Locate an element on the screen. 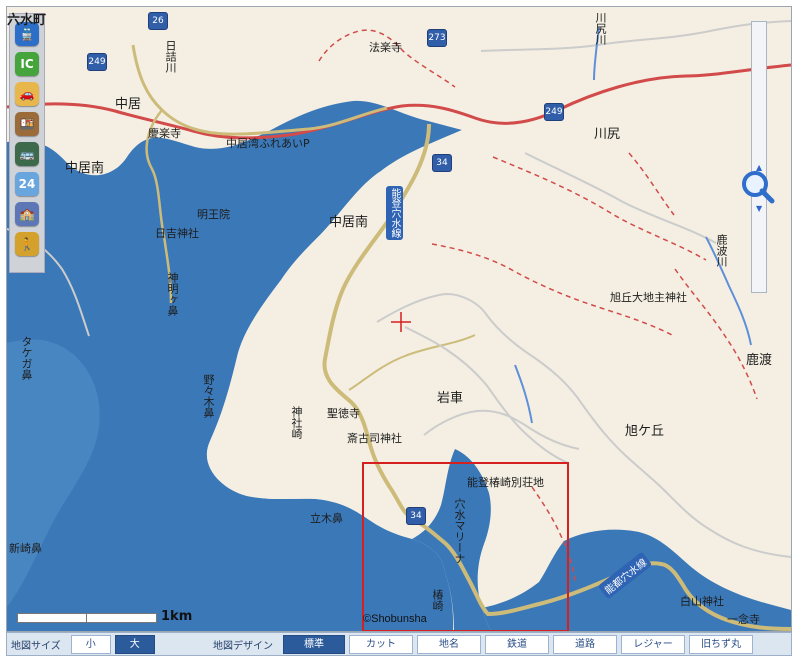 The image size is (797, 672). map-size-group: 地図サイズ 小 大 is located at coordinates (83, 644).